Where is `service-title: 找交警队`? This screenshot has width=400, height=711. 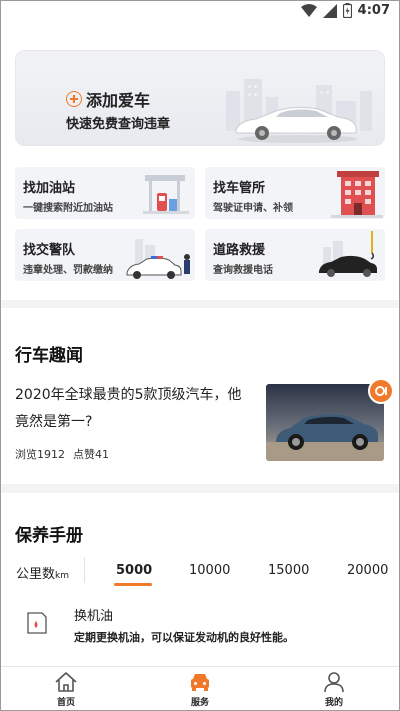 service-title: 找交警队 is located at coordinates (49, 250).